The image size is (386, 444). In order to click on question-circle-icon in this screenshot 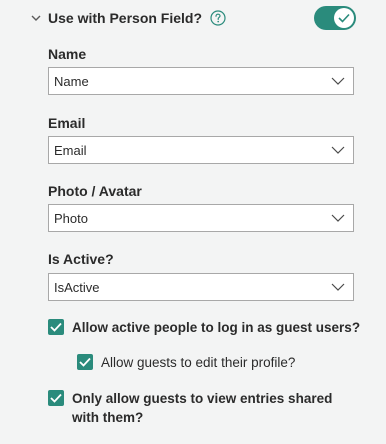, I will do `click(218, 18)`.